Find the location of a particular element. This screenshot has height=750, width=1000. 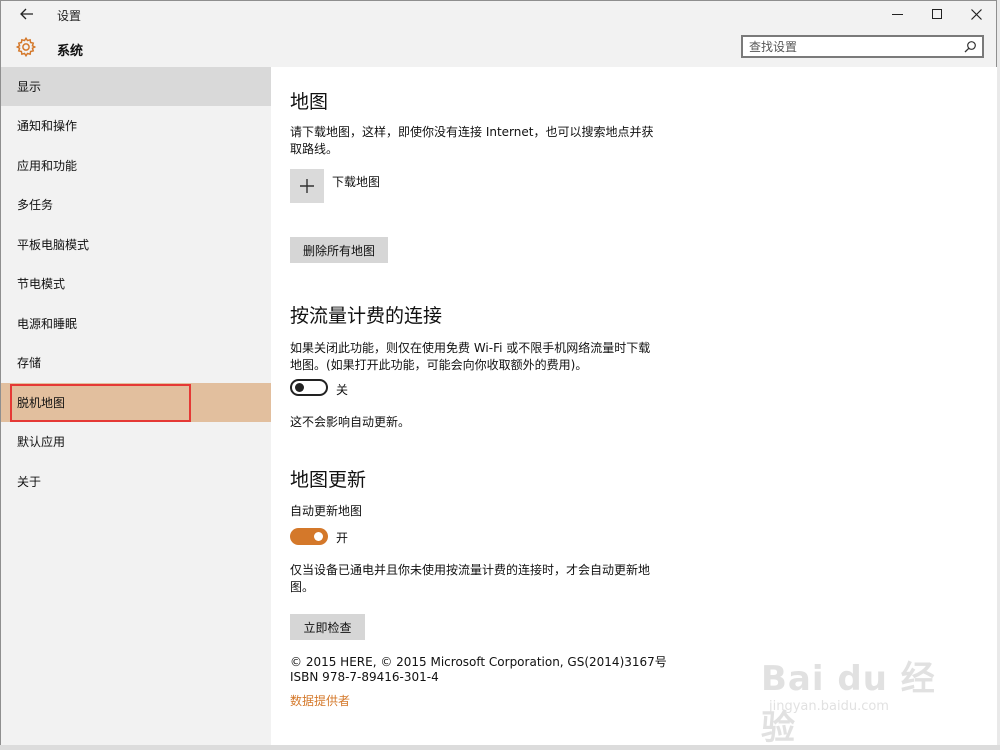

settings-header: 系统 is located at coordinates (498, 47).